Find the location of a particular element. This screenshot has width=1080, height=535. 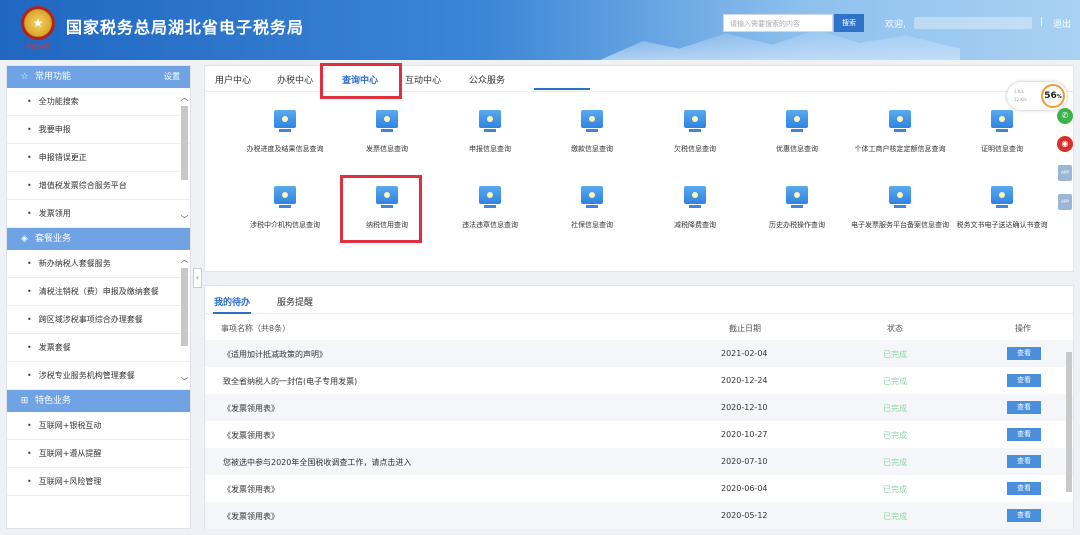

sidebar-item: 新办纳税人套餐服务 is located at coordinates (98, 264).